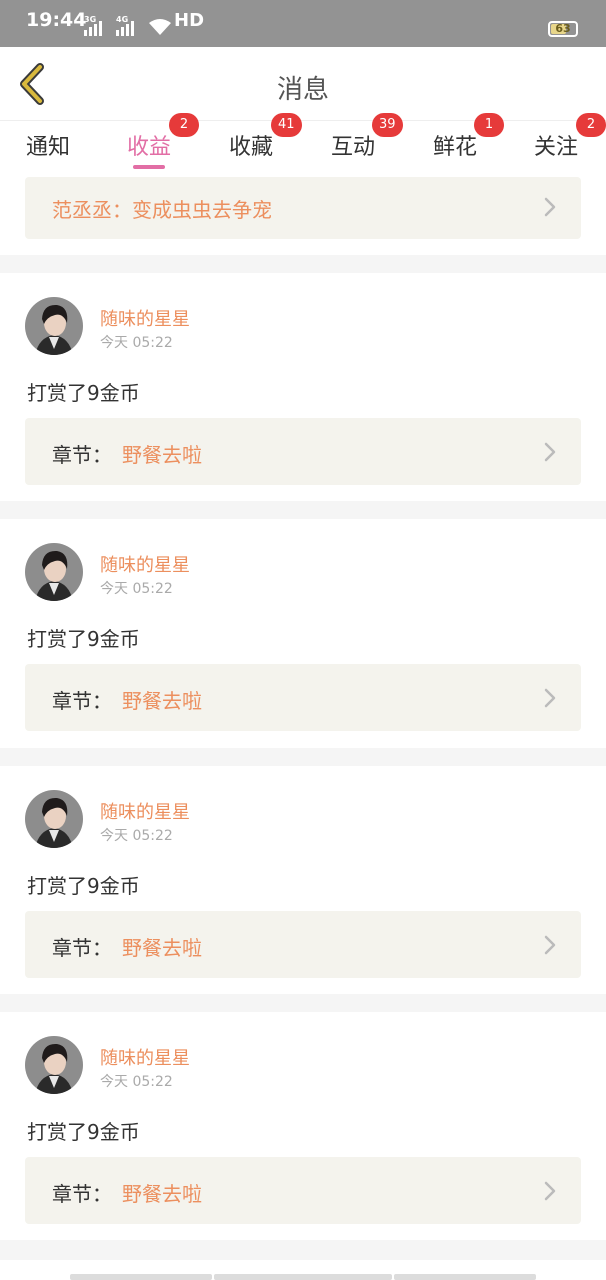 The height and width of the screenshot is (1280, 606). Describe the element at coordinates (302, 90) in the screenshot. I see `page-title: 消息` at that location.